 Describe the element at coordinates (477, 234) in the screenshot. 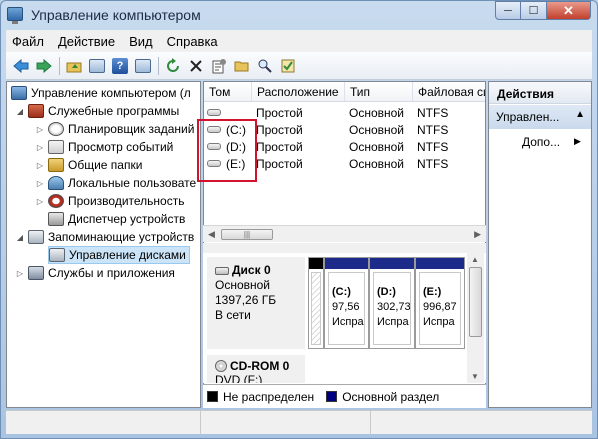

I see `scroll-right-arrow-icon: ▶` at that location.